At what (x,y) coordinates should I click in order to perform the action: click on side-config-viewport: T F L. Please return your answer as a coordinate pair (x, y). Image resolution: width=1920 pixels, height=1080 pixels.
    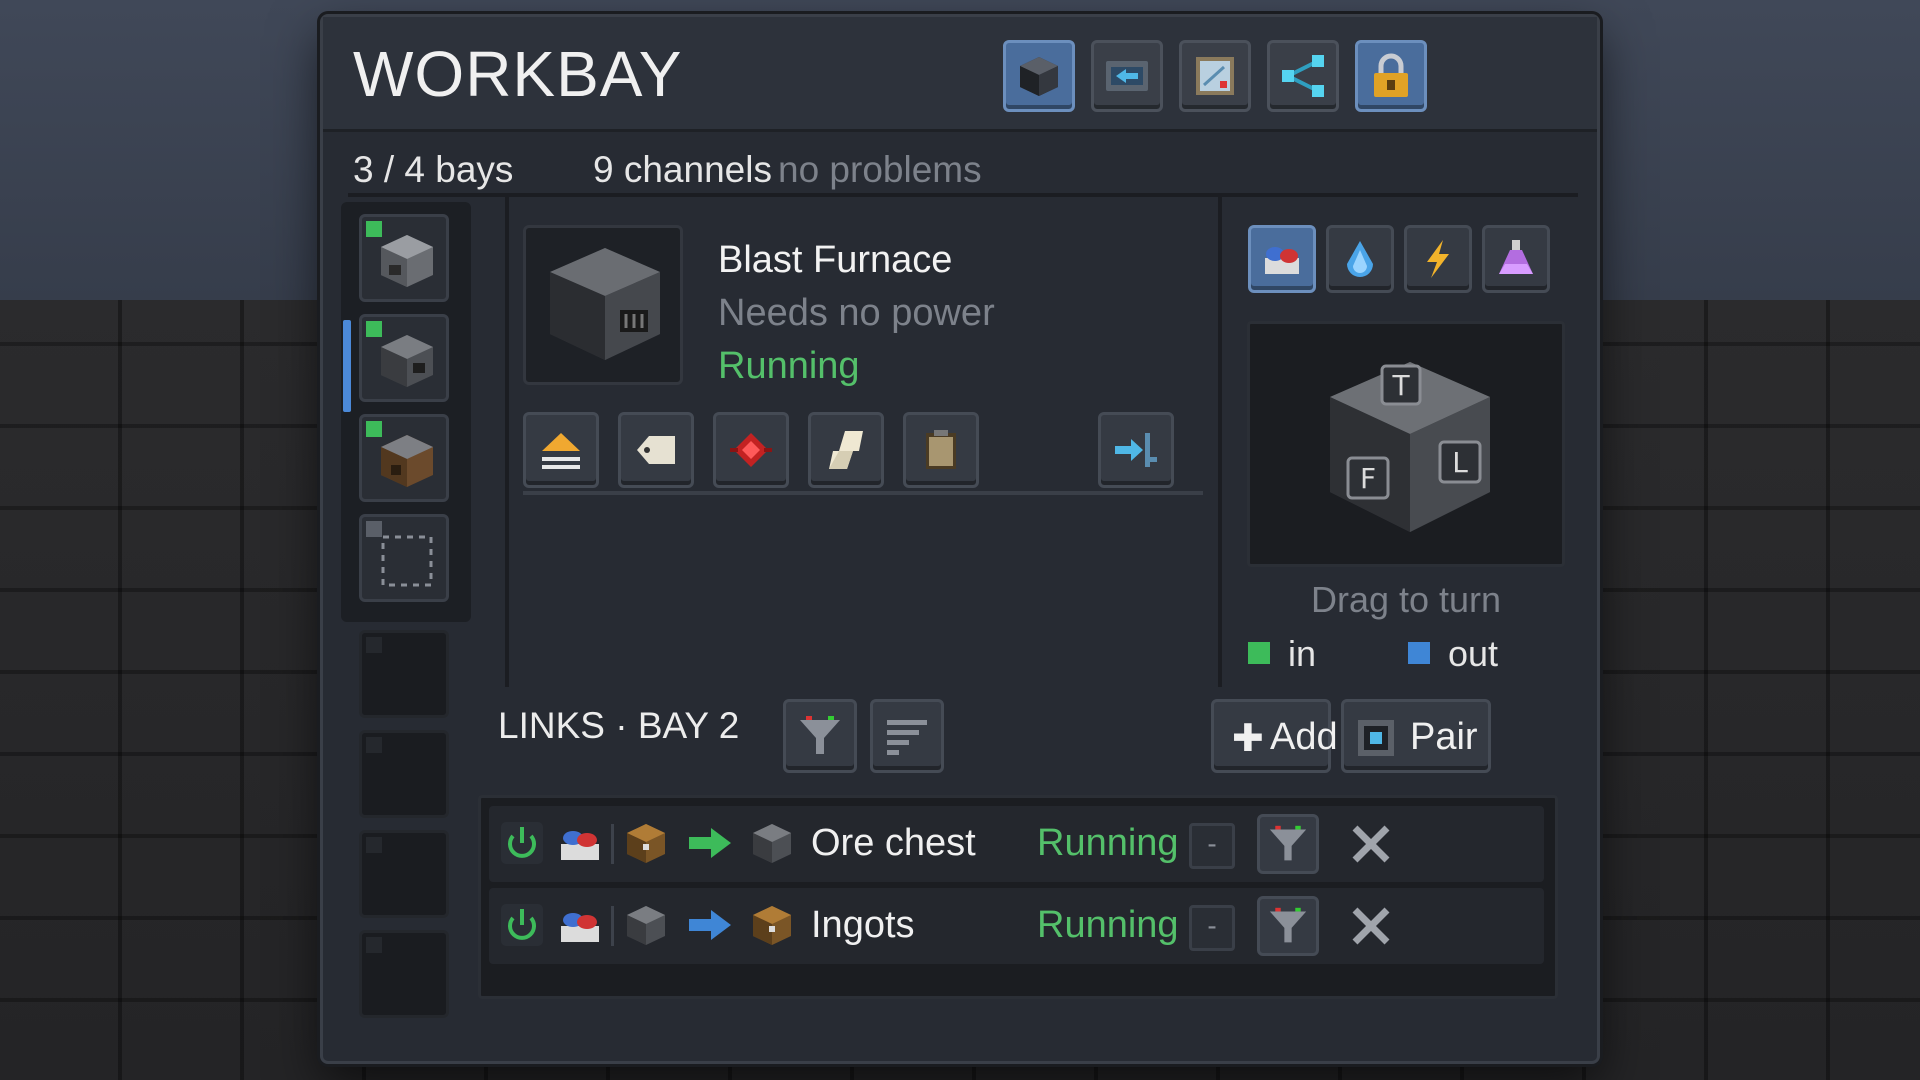
    Looking at the image, I should click on (1406, 444).